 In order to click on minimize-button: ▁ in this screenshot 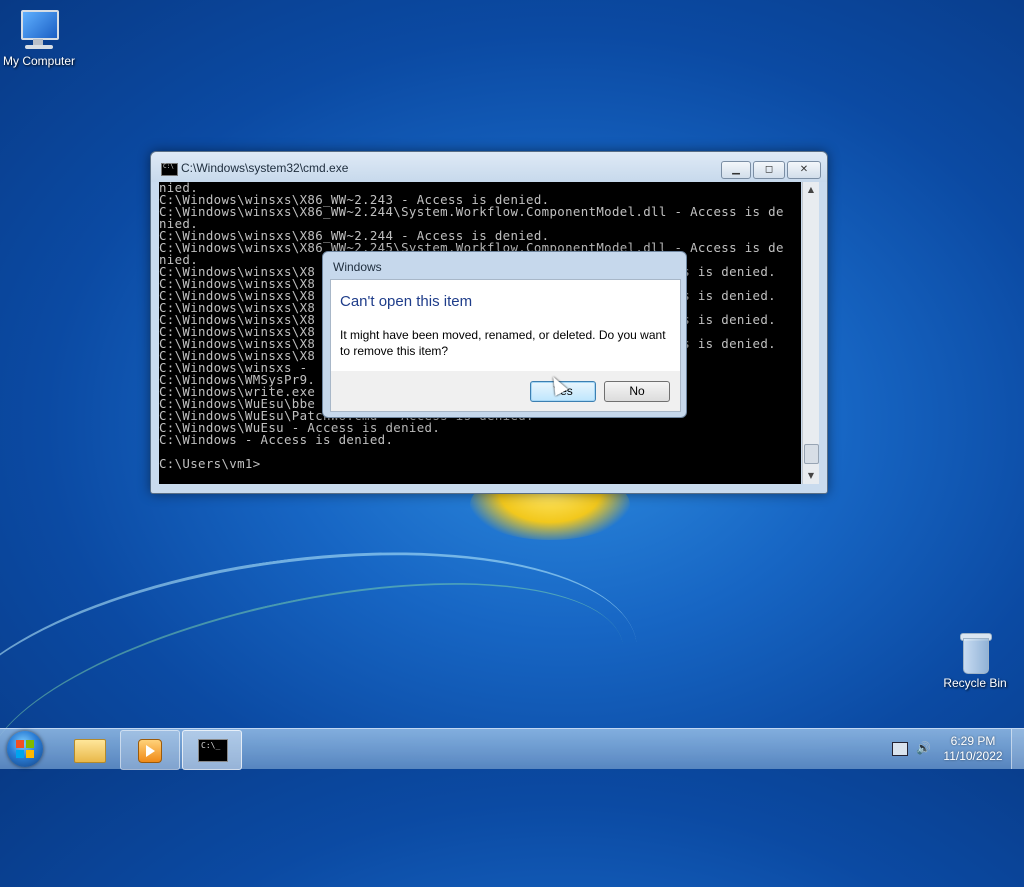, I will do `click(736, 170)`.